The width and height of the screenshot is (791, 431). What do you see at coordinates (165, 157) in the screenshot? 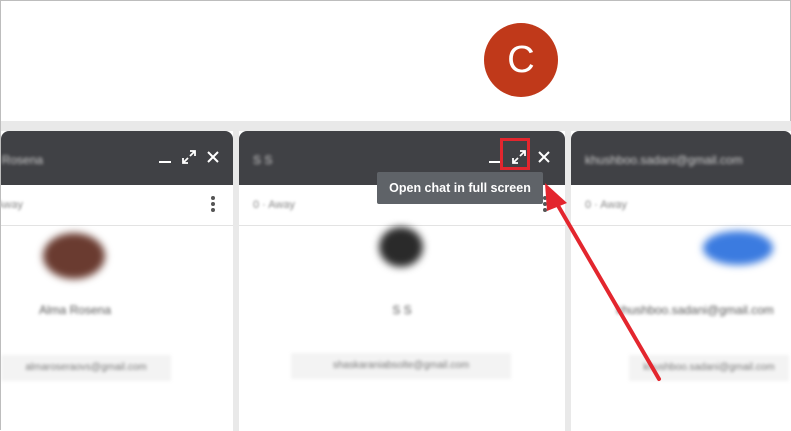
I see `minimize-icon` at bounding box center [165, 157].